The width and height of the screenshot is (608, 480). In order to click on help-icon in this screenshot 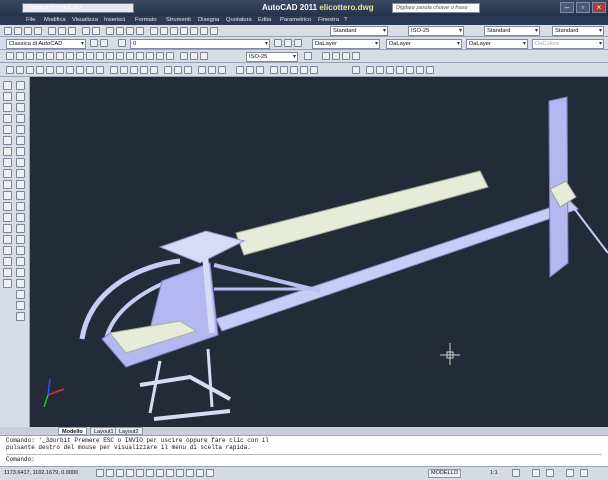, I will do `click(214, 31)`.